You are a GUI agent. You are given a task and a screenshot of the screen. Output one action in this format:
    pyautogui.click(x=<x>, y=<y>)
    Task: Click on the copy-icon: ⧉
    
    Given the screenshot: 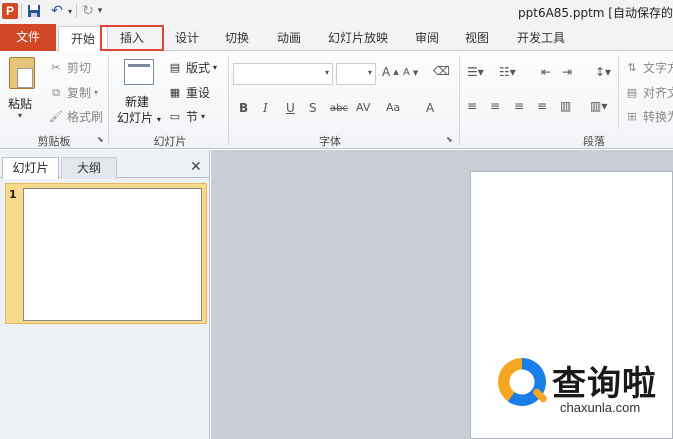 What is the action you would take?
    pyautogui.click(x=56, y=92)
    